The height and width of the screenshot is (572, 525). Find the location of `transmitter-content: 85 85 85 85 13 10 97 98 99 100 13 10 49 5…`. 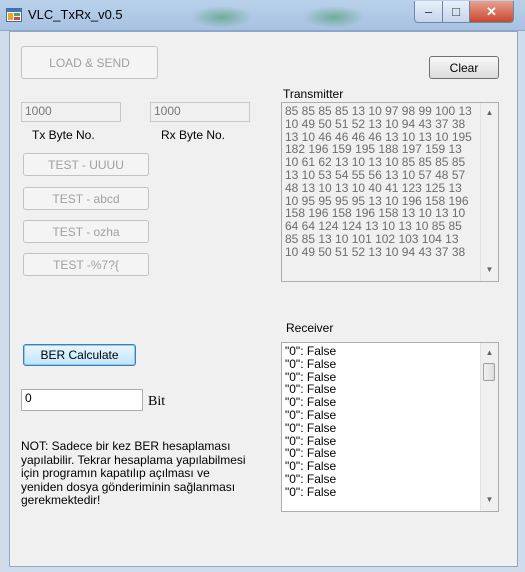

transmitter-content: 85 85 85 85 13 10 97 98 99 100 13 10 49 5… is located at coordinates (381, 182).